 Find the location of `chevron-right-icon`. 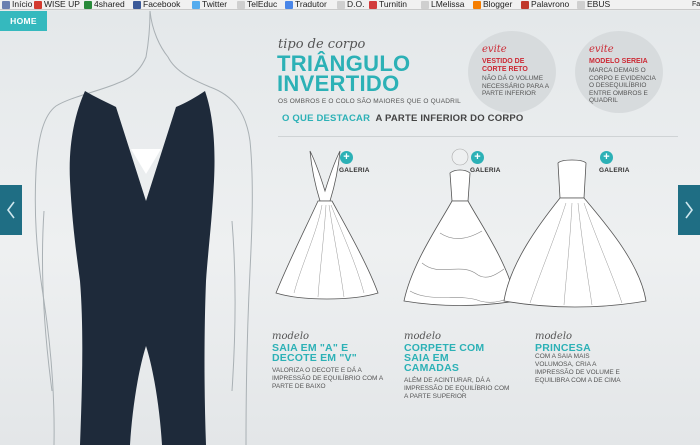

chevron-right-icon is located at coordinates (689, 210).